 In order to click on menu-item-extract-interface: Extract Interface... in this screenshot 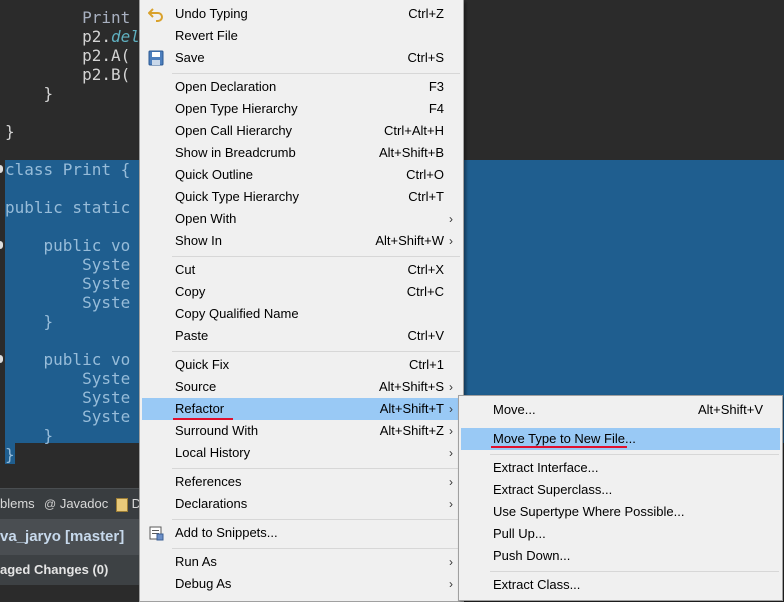, I will do `click(620, 468)`.